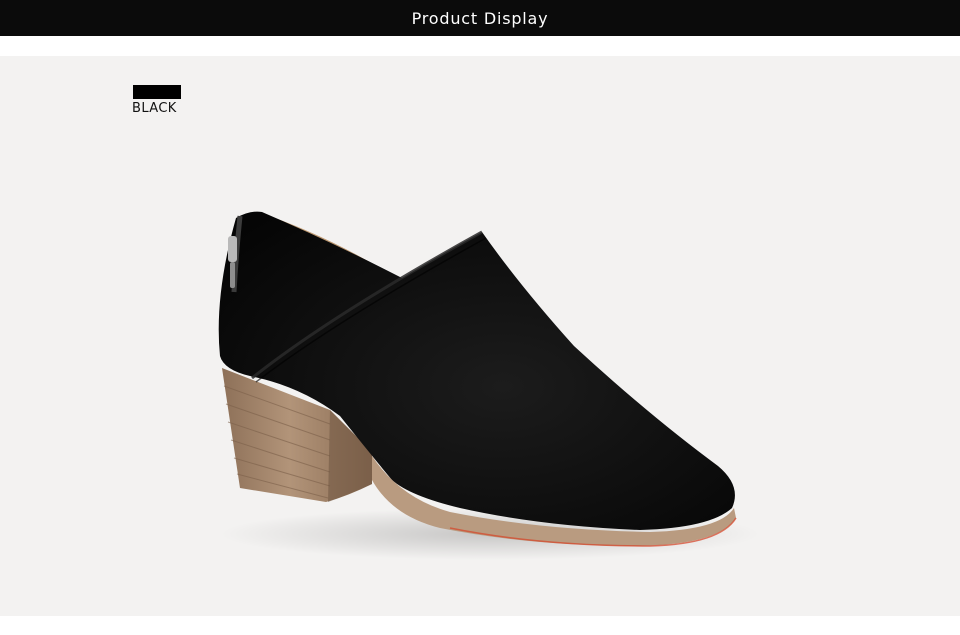  I want to click on product-display-header: Product Display, so click(480, 18).